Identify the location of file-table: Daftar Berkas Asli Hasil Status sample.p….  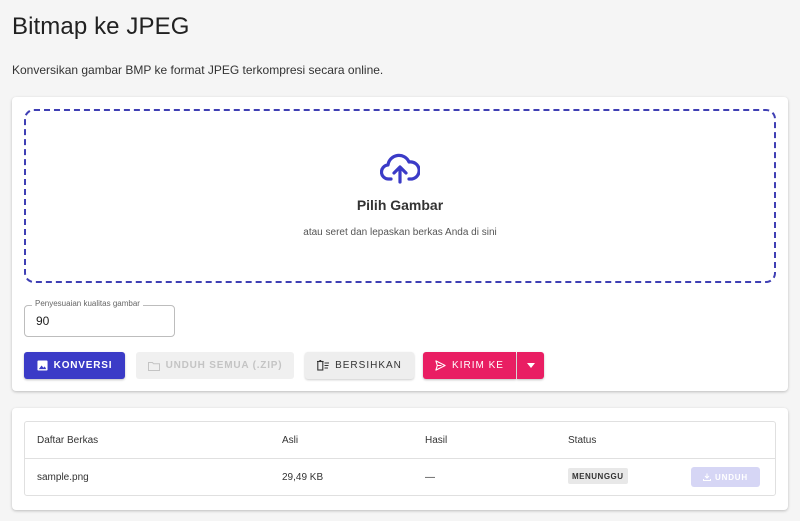
(400, 458).